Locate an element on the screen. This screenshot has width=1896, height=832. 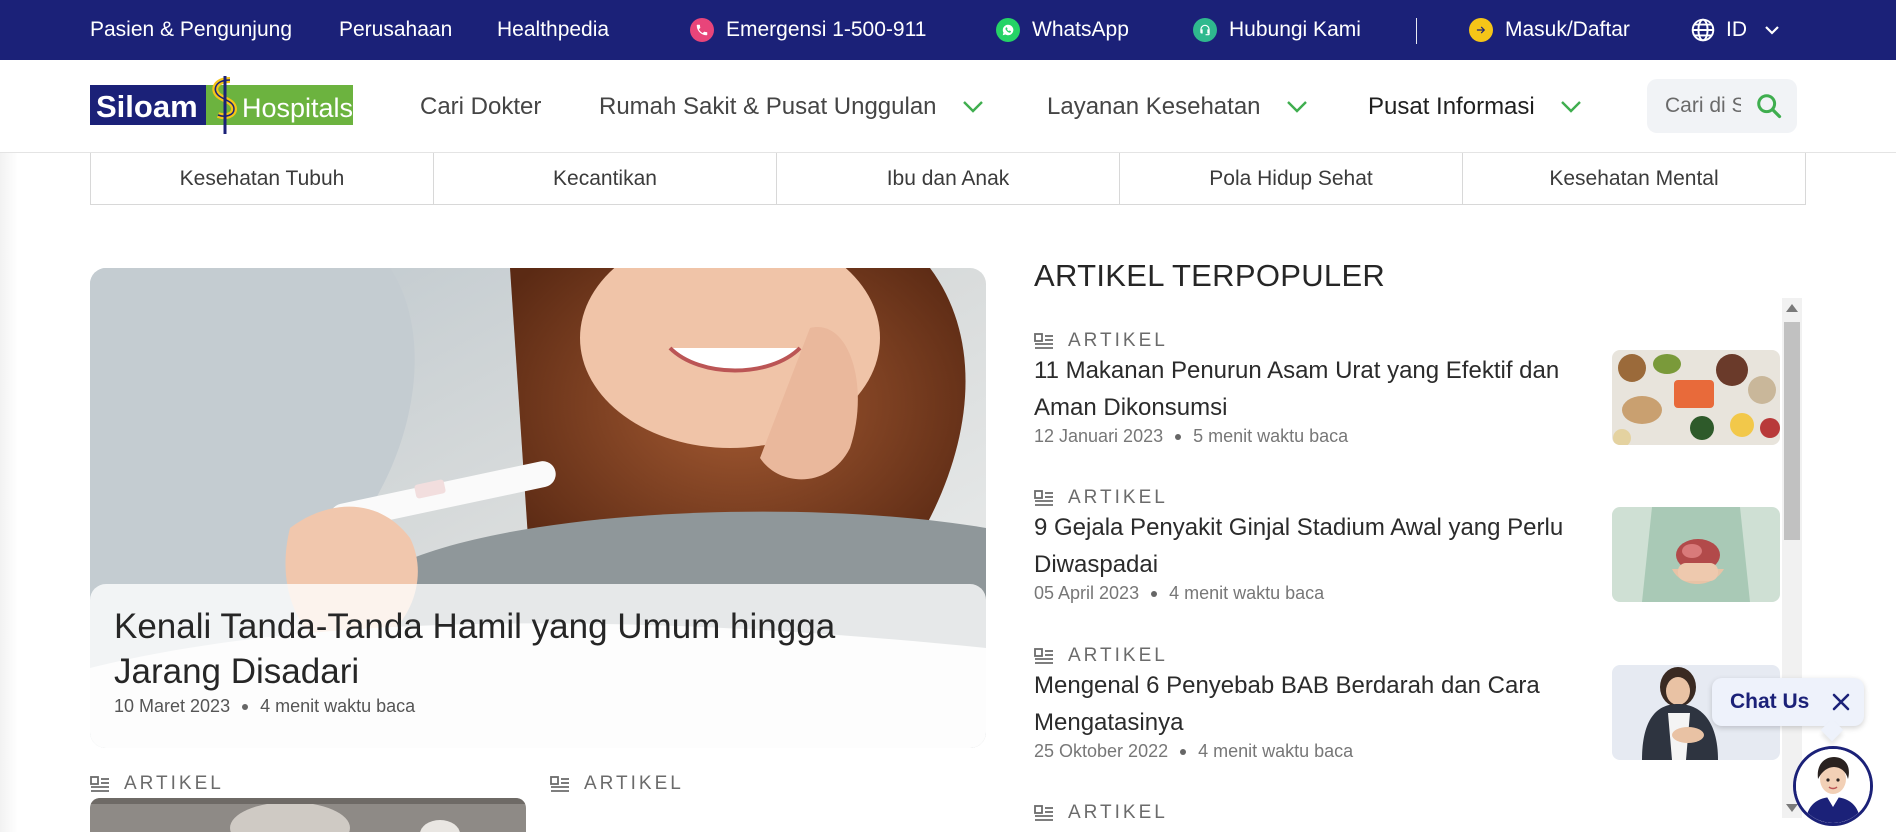
category-ibu-dan-anak: Ibu dan Anak is located at coordinates (948, 178).